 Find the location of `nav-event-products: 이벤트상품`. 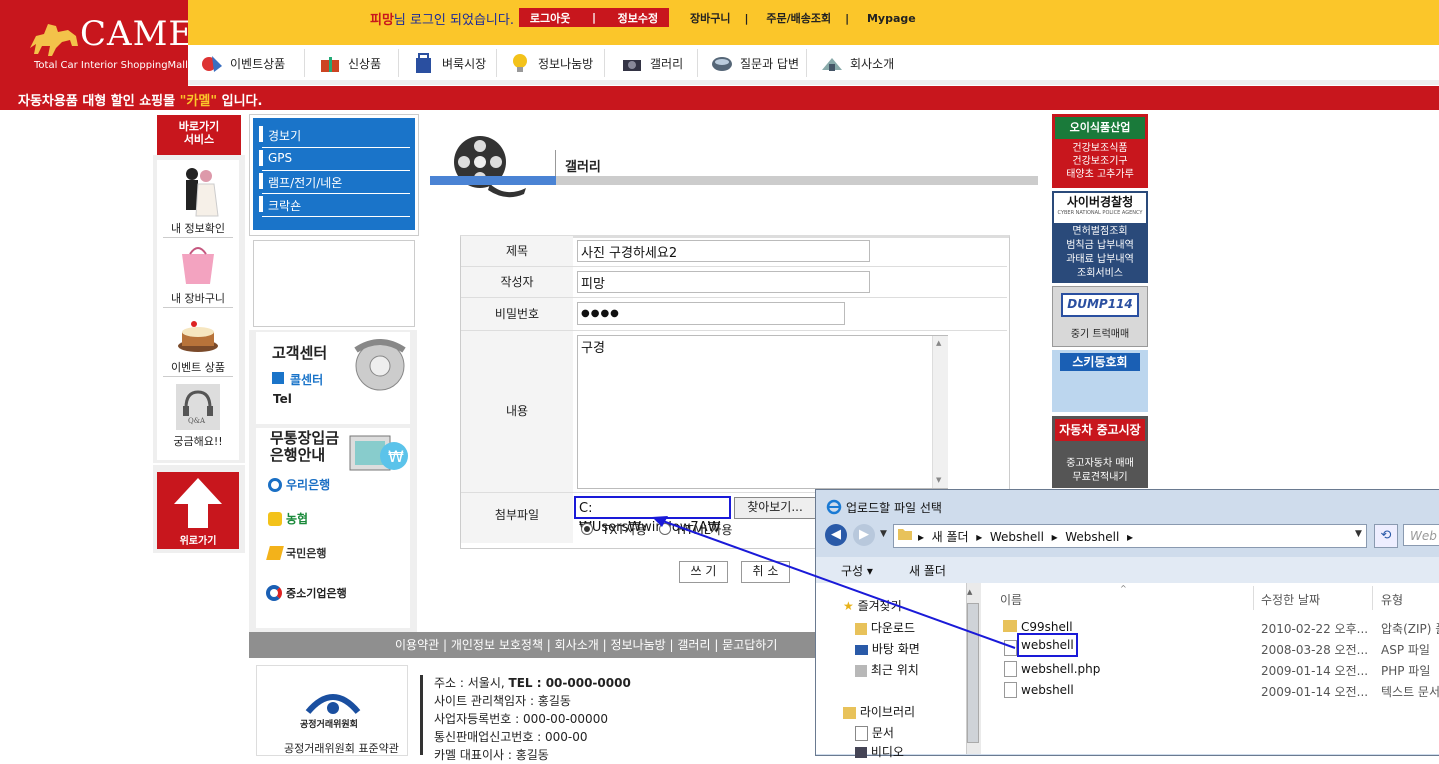

nav-event-products: 이벤트상품 is located at coordinates (242, 63).